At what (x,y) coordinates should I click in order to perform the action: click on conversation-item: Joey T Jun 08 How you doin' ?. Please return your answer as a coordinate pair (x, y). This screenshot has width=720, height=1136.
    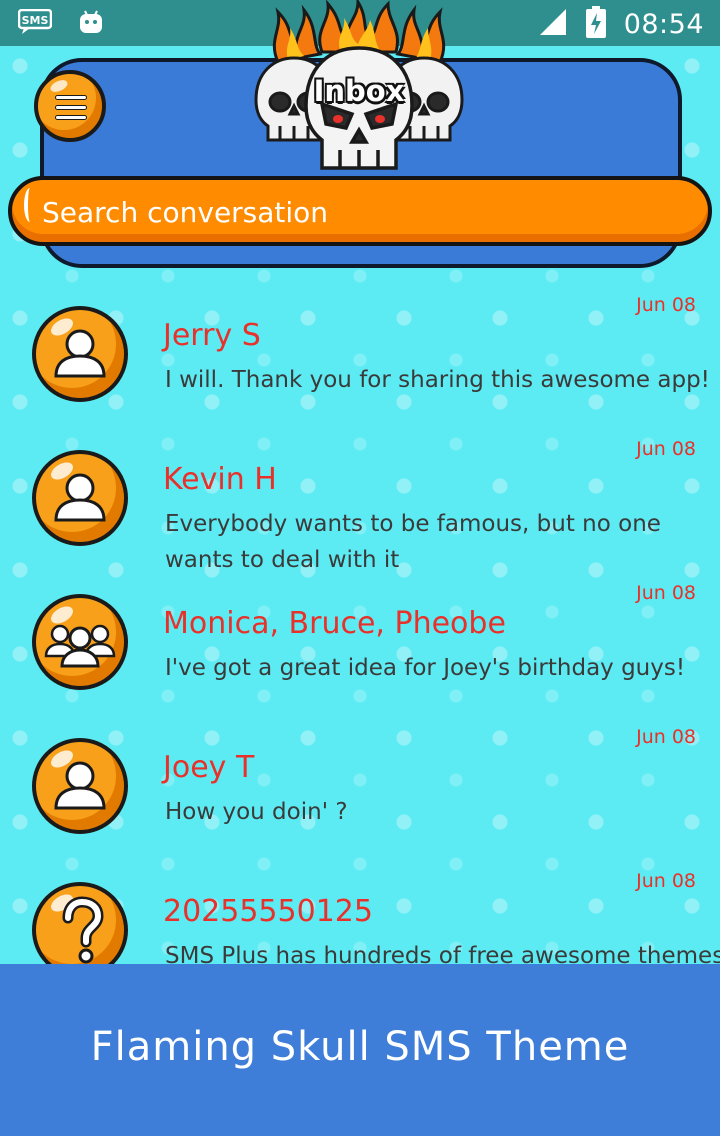
    Looking at the image, I should click on (360, 804).